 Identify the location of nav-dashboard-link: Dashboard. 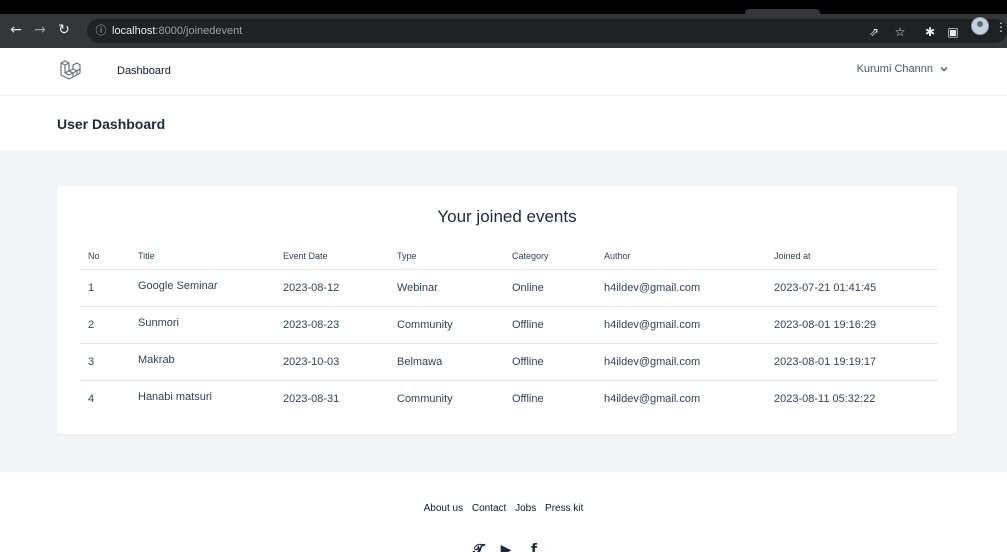
(144, 71).